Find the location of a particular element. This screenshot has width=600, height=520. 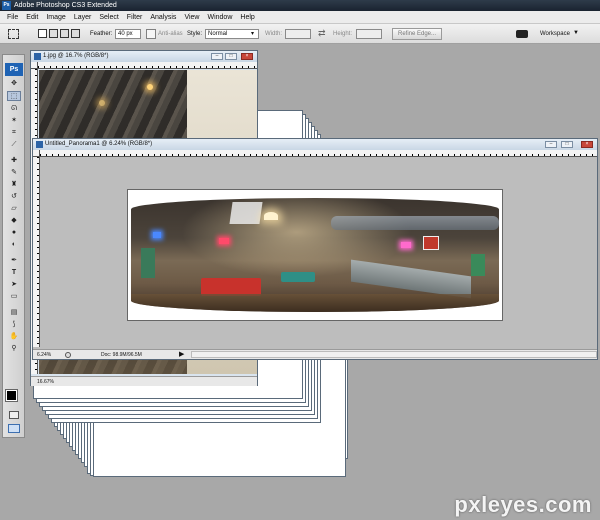

horizontal-scrollbar is located at coordinates (394, 354).